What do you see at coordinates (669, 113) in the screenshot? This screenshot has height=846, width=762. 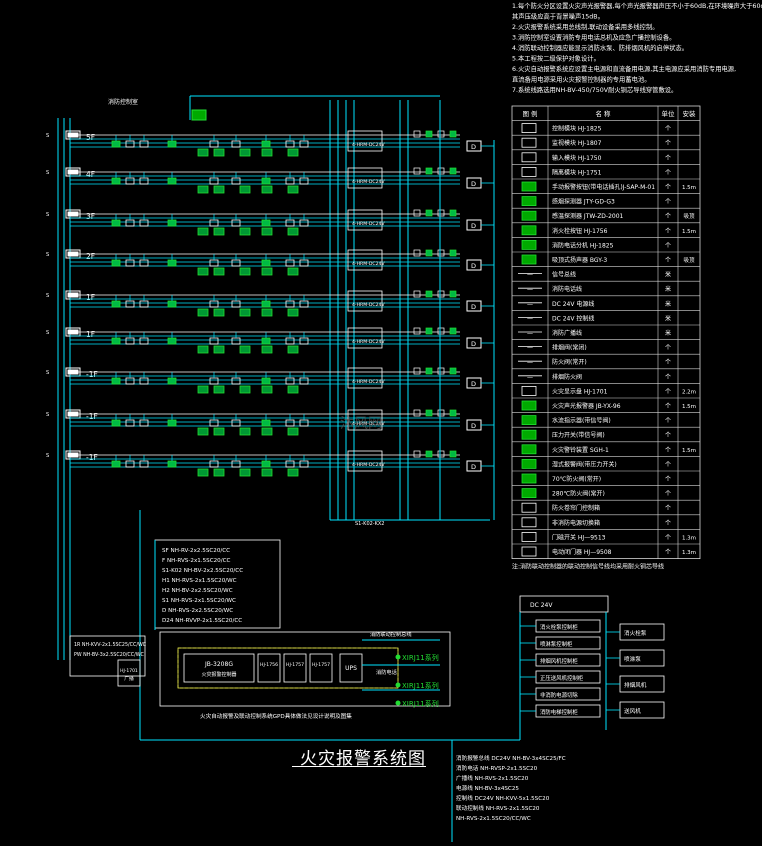 I see `legend-header: 单位` at bounding box center [669, 113].